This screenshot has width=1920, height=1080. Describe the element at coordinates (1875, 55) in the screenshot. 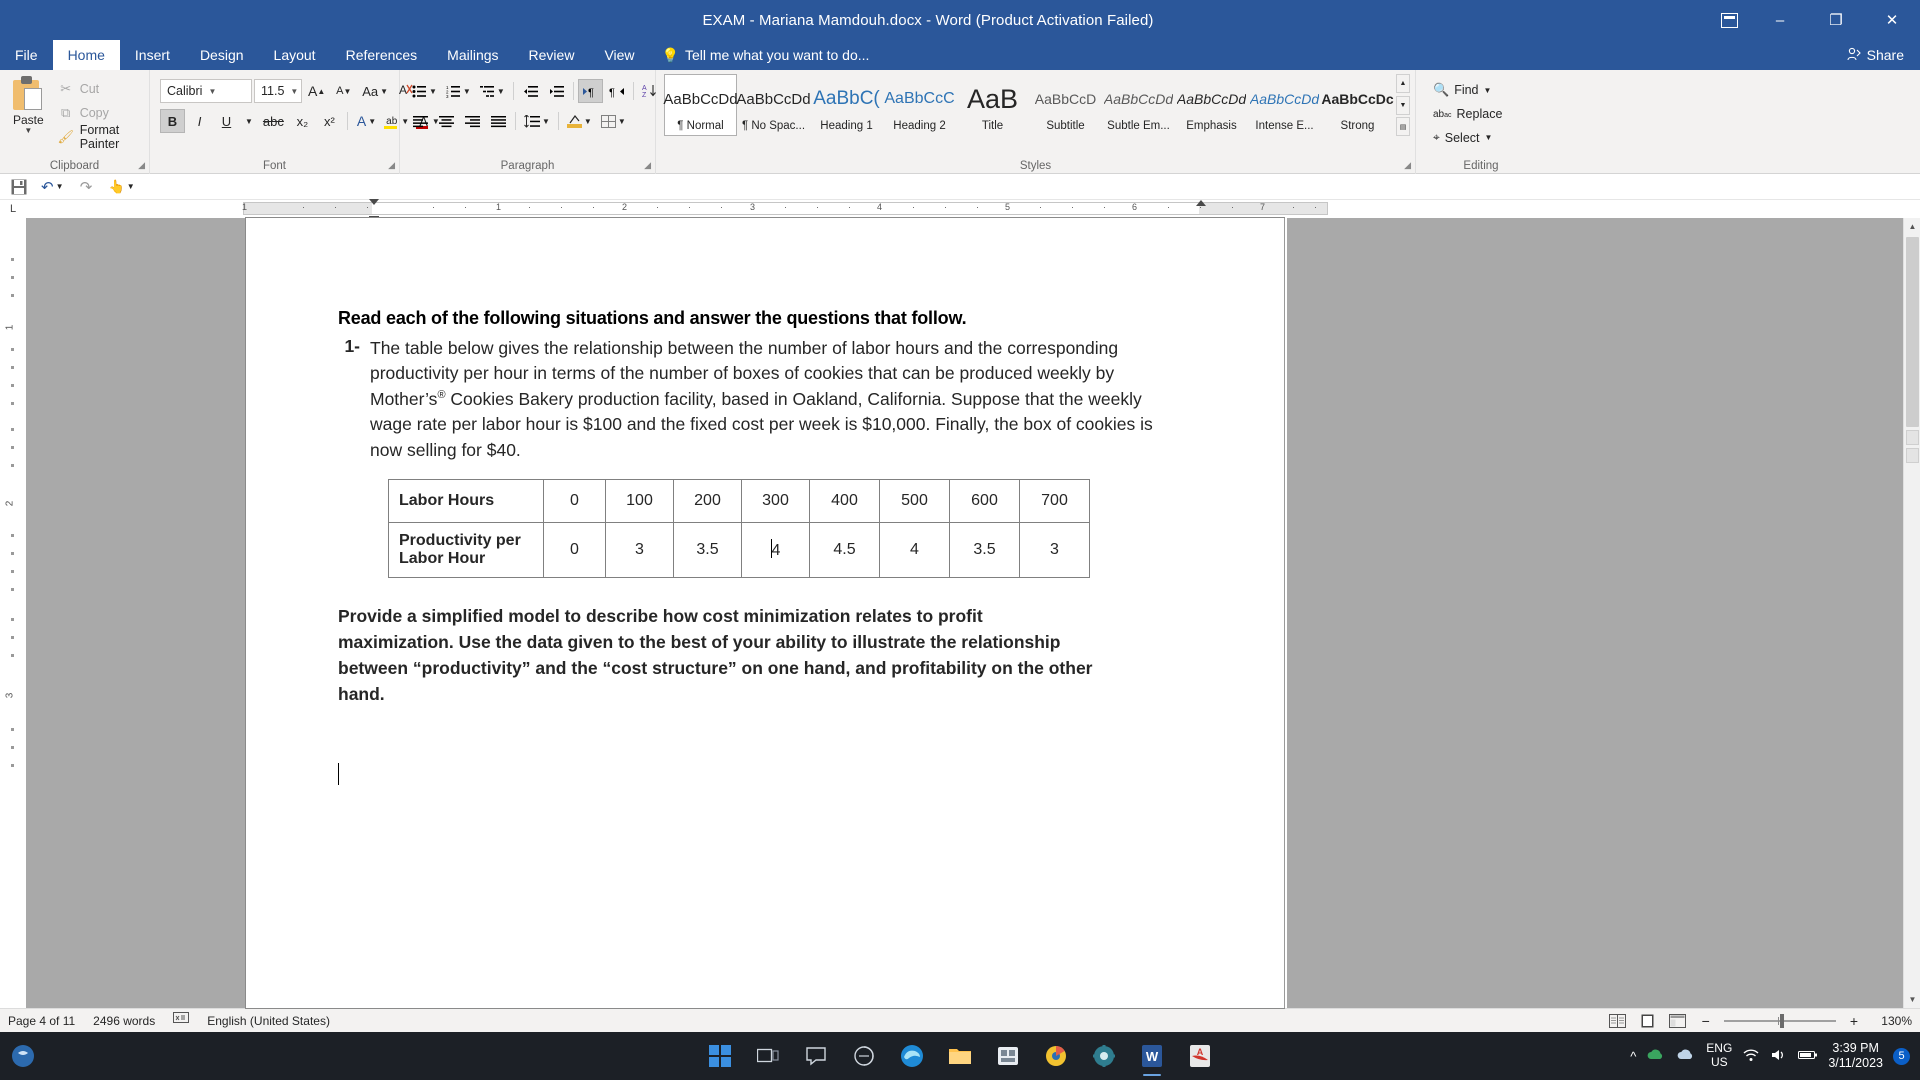

I see `share-button: Share` at that location.